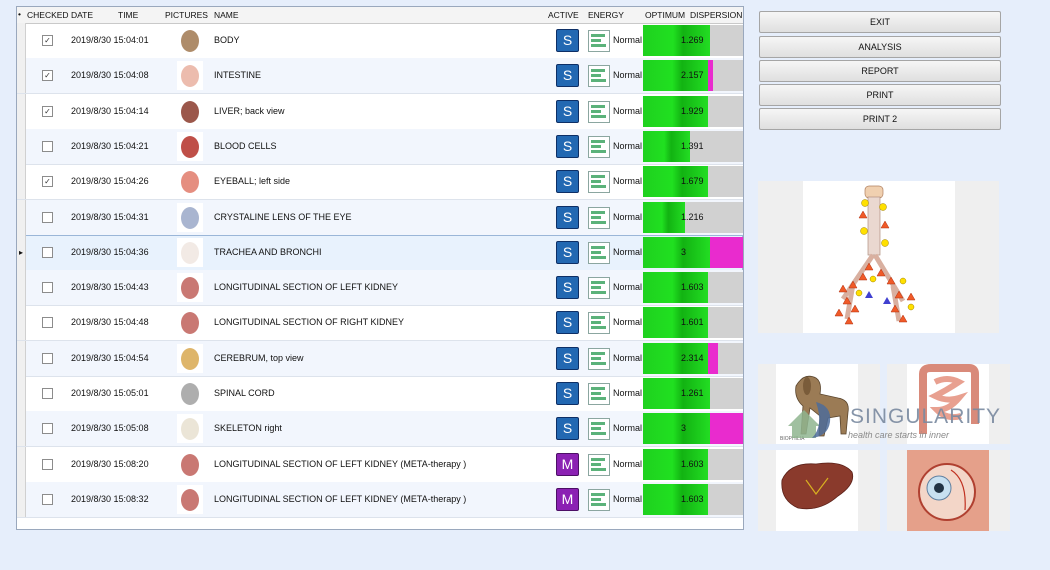 The image size is (1050, 570). I want to click on table-row: ✓ 2019/8/30 15:04:01 BODY S Normal 1.269, so click(380, 41).